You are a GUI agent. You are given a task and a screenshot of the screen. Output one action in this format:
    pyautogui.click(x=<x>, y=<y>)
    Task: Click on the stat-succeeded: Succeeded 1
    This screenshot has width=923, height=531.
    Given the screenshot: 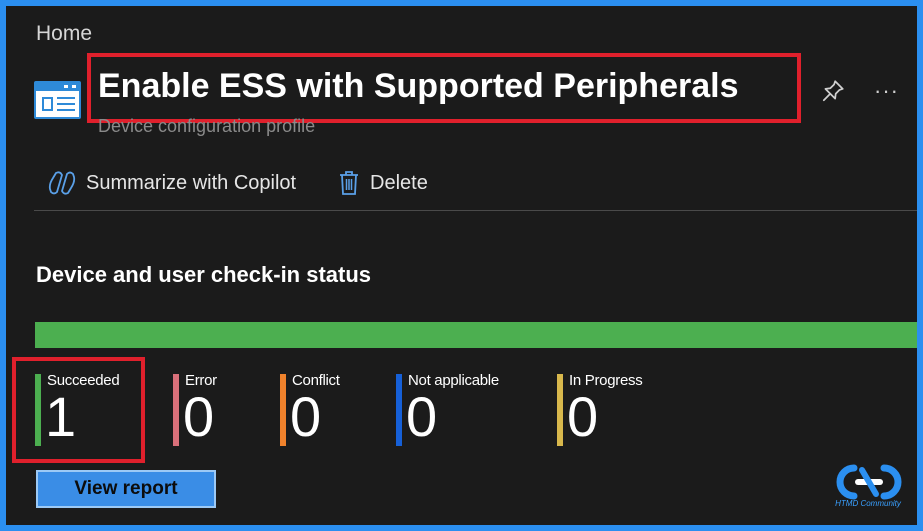 What is the action you would take?
    pyautogui.click(x=77, y=410)
    